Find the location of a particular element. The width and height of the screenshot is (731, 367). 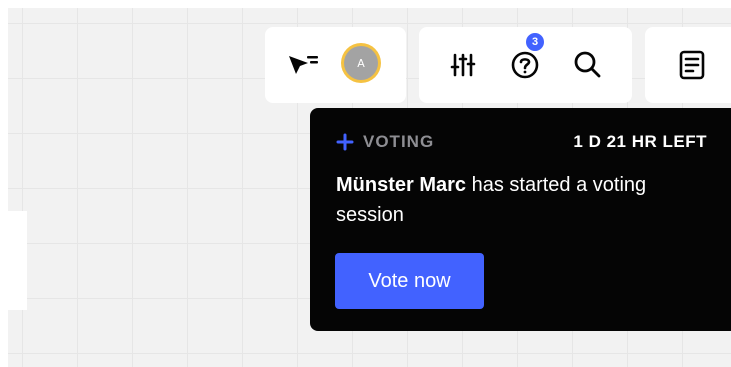

search-button is located at coordinates (588, 65).